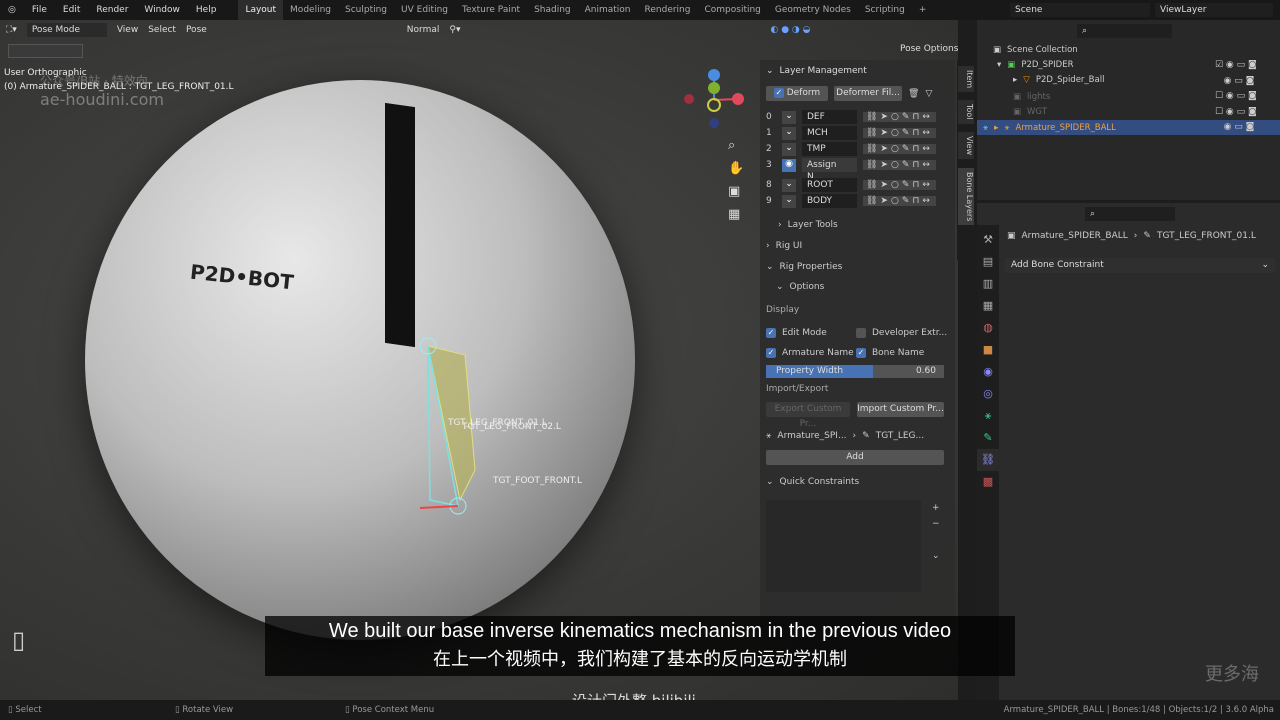 This screenshot has width=1280, height=720. I want to click on layer-name-field: BODY, so click(829, 201).